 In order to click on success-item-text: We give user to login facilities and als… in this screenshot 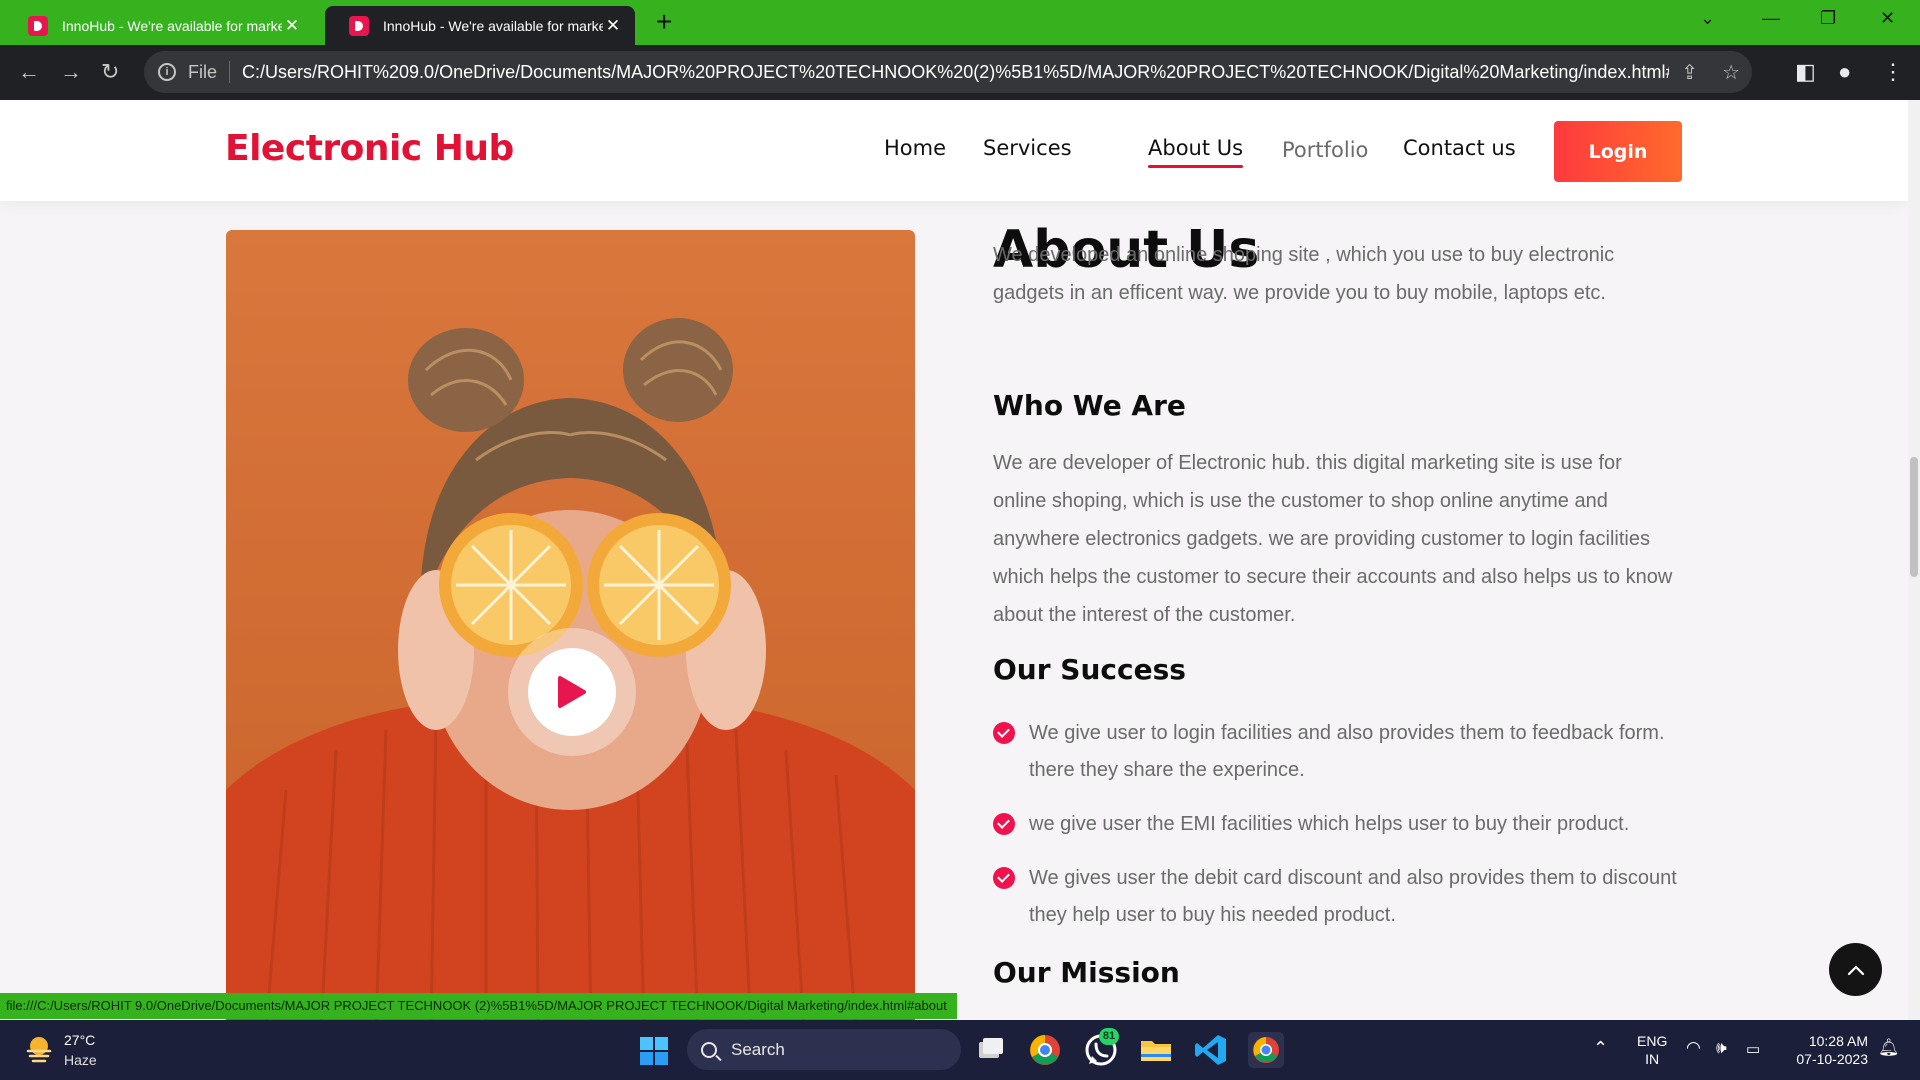, I will do `click(1347, 751)`.